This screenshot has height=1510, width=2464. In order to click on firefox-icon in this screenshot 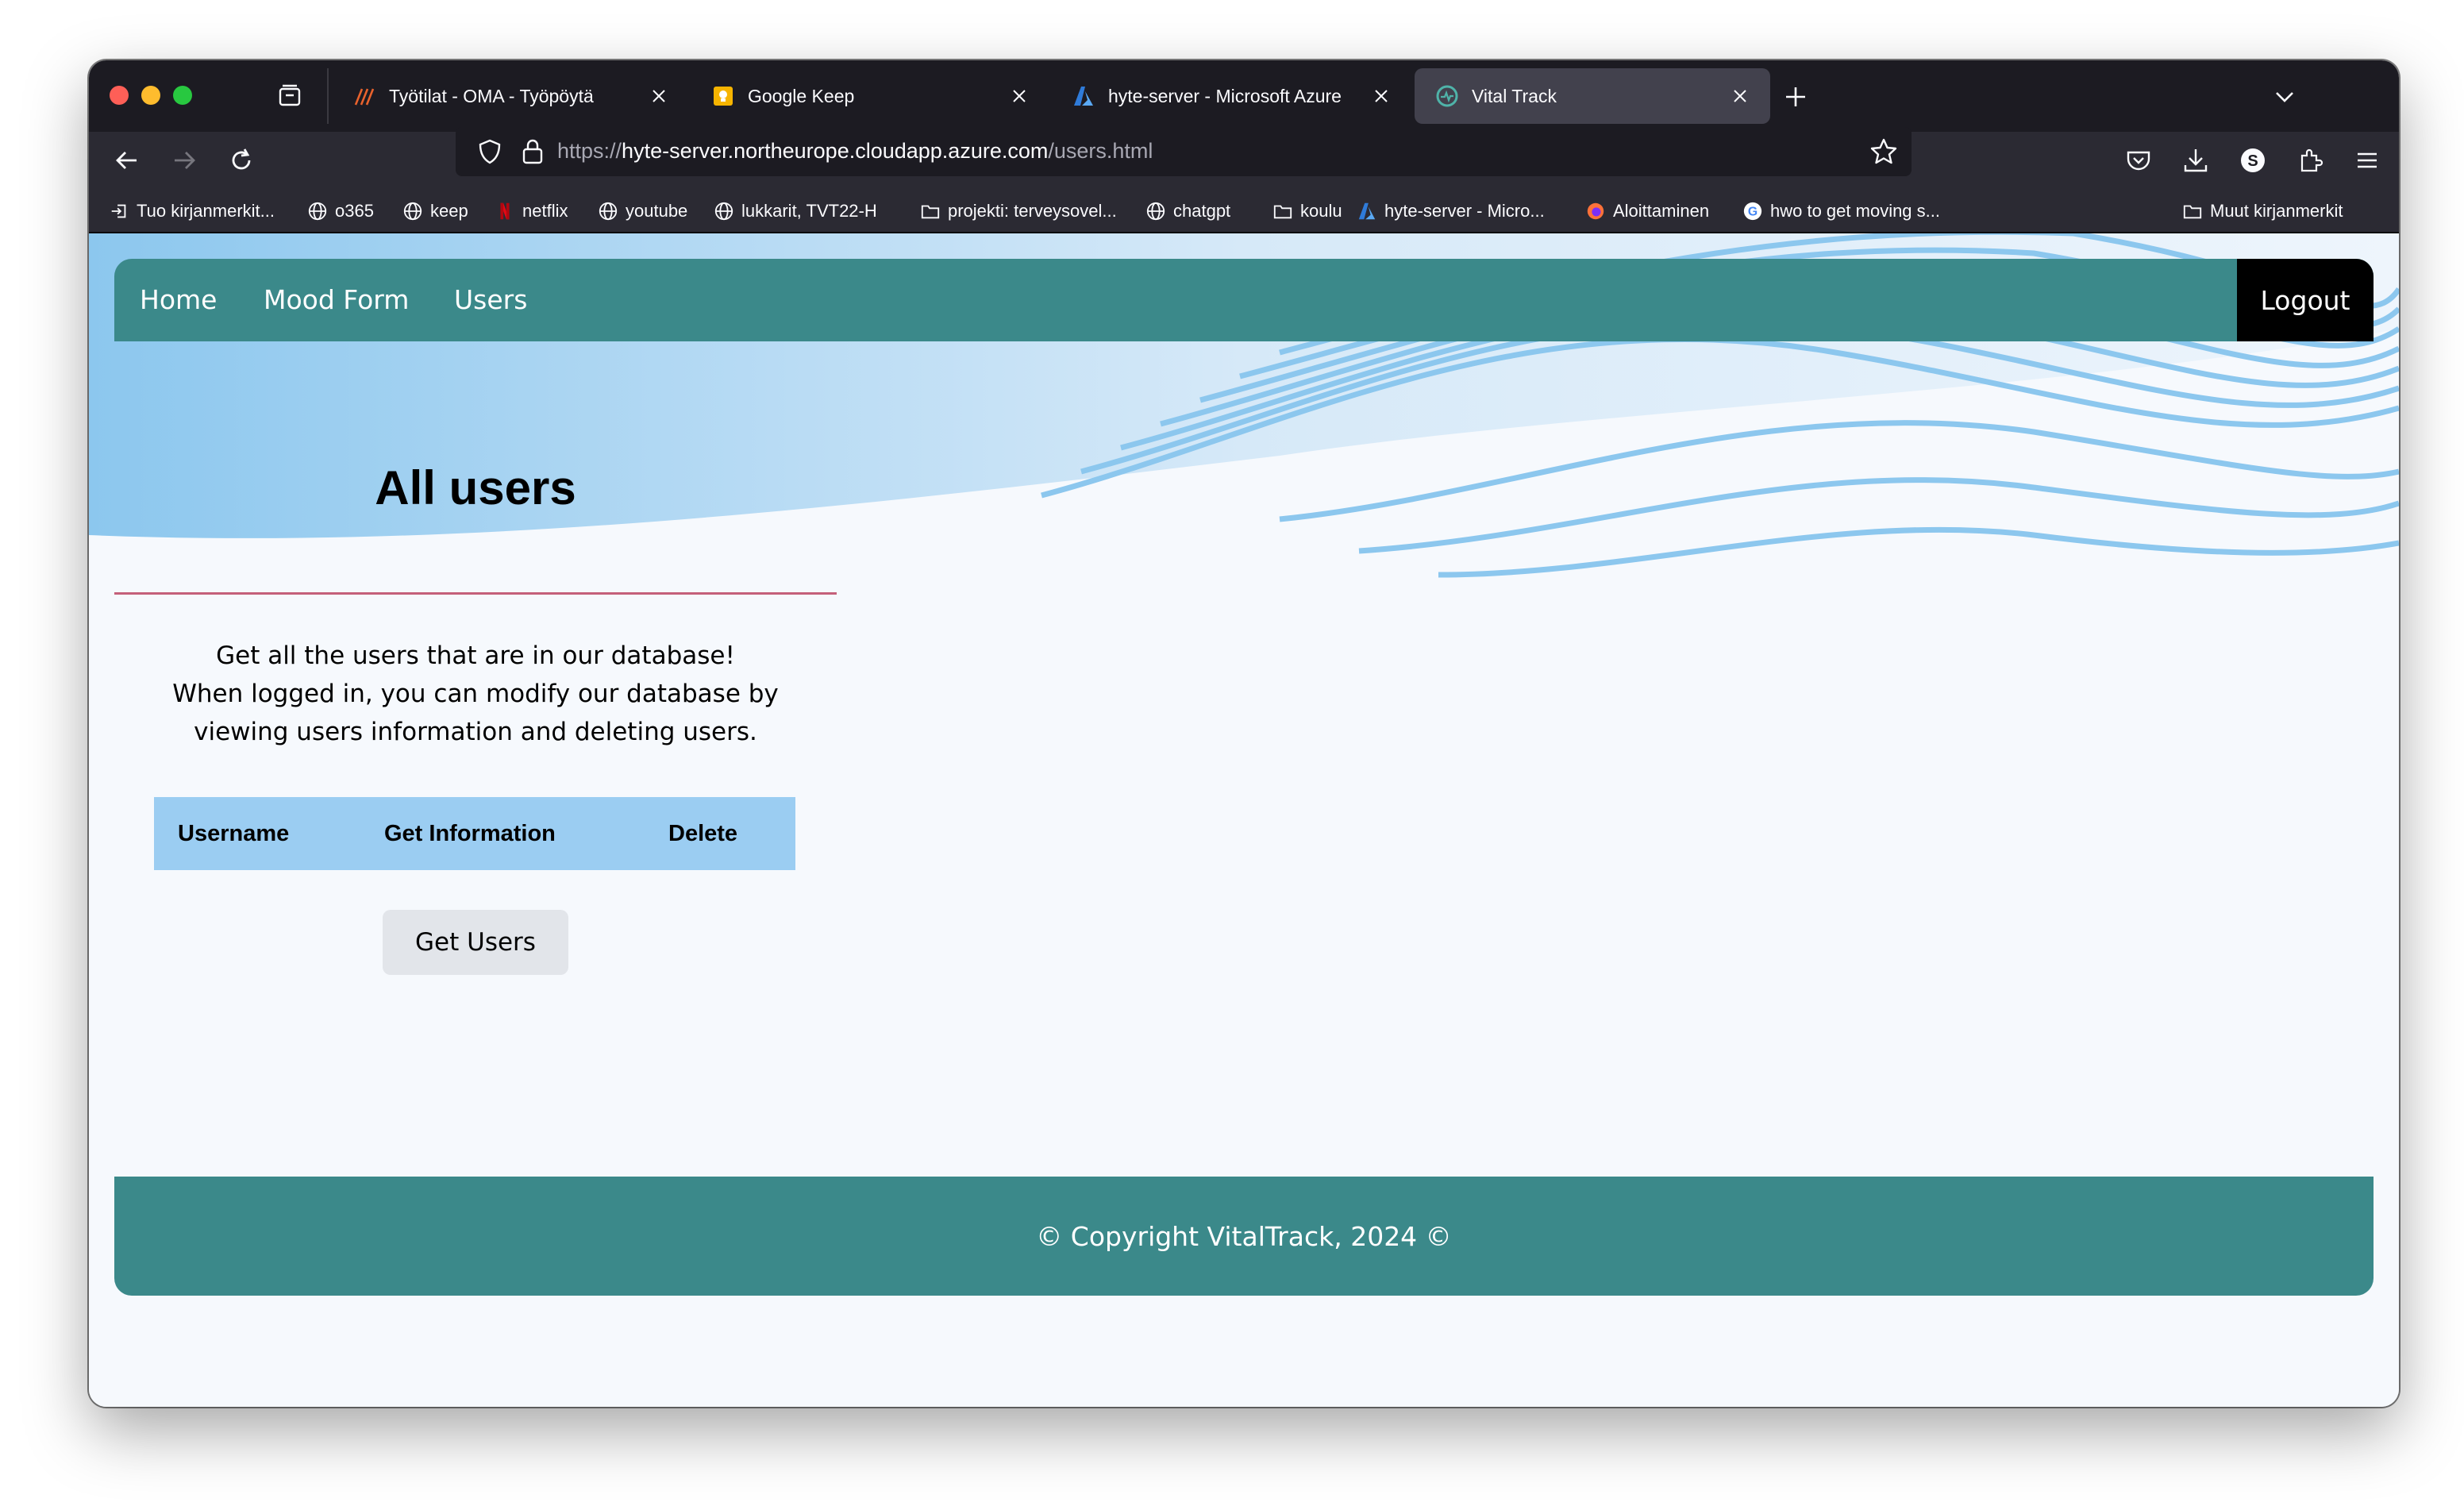, I will do `click(1595, 211)`.